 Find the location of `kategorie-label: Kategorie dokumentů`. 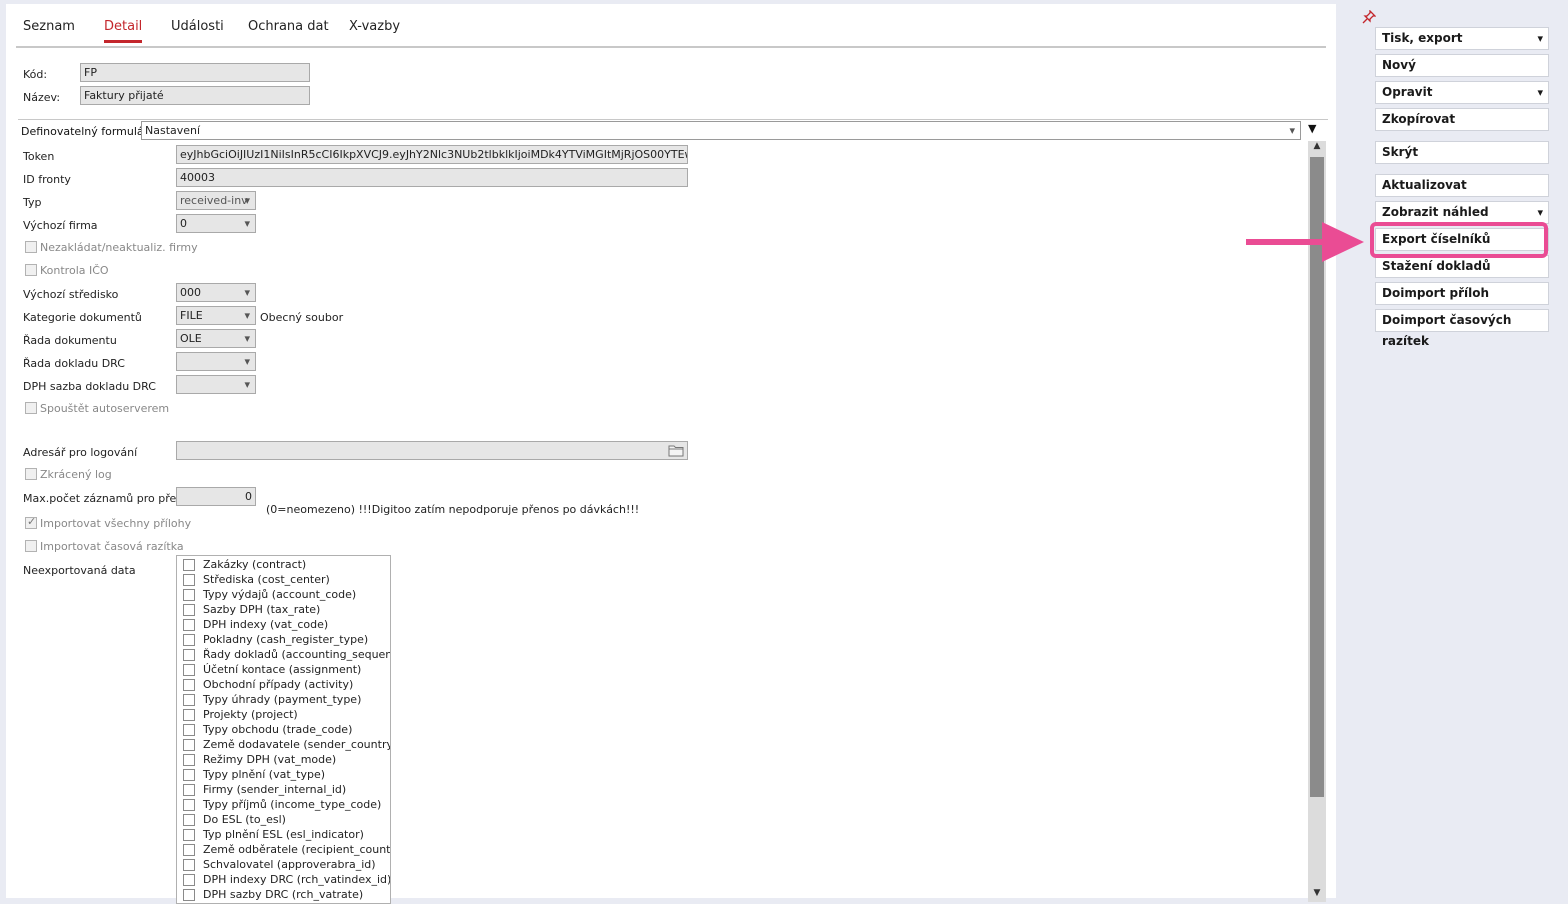

kategorie-label: Kategorie dokumentů is located at coordinates (82, 317).